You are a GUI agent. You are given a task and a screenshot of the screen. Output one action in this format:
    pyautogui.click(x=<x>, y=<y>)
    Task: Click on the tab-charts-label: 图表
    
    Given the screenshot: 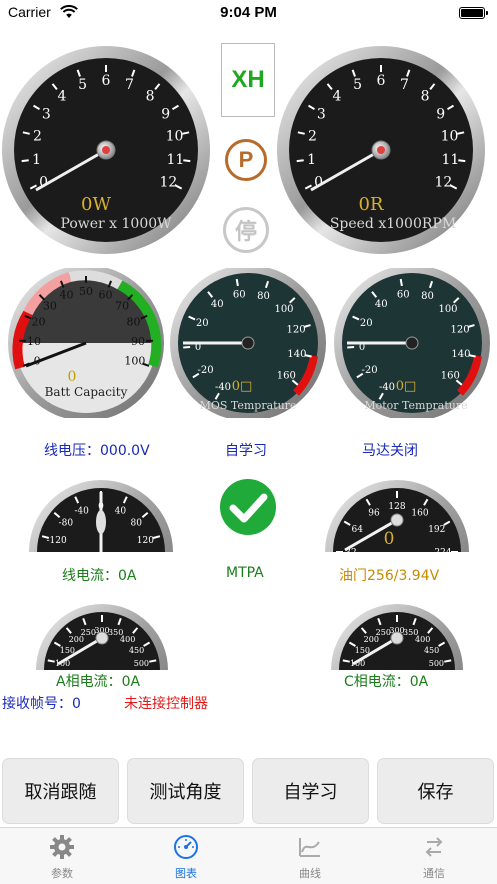 What is the action you would take?
    pyautogui.click(x=186, y=873)
    